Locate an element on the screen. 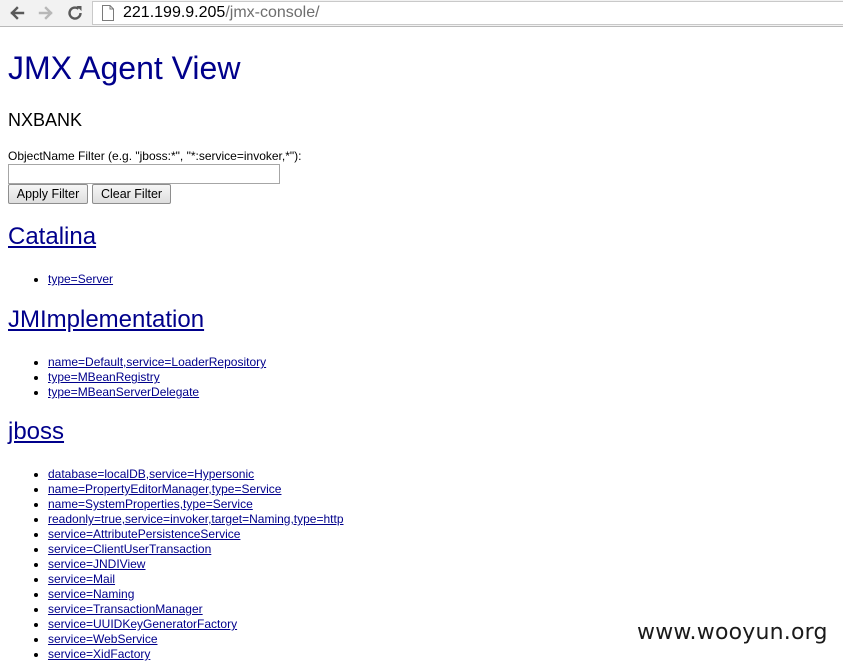 Image resolution: width=843 pixels, height=664 pixels. list-item: service=UUIDKeyGeneratorFactory is located at coordinates (196, 624).